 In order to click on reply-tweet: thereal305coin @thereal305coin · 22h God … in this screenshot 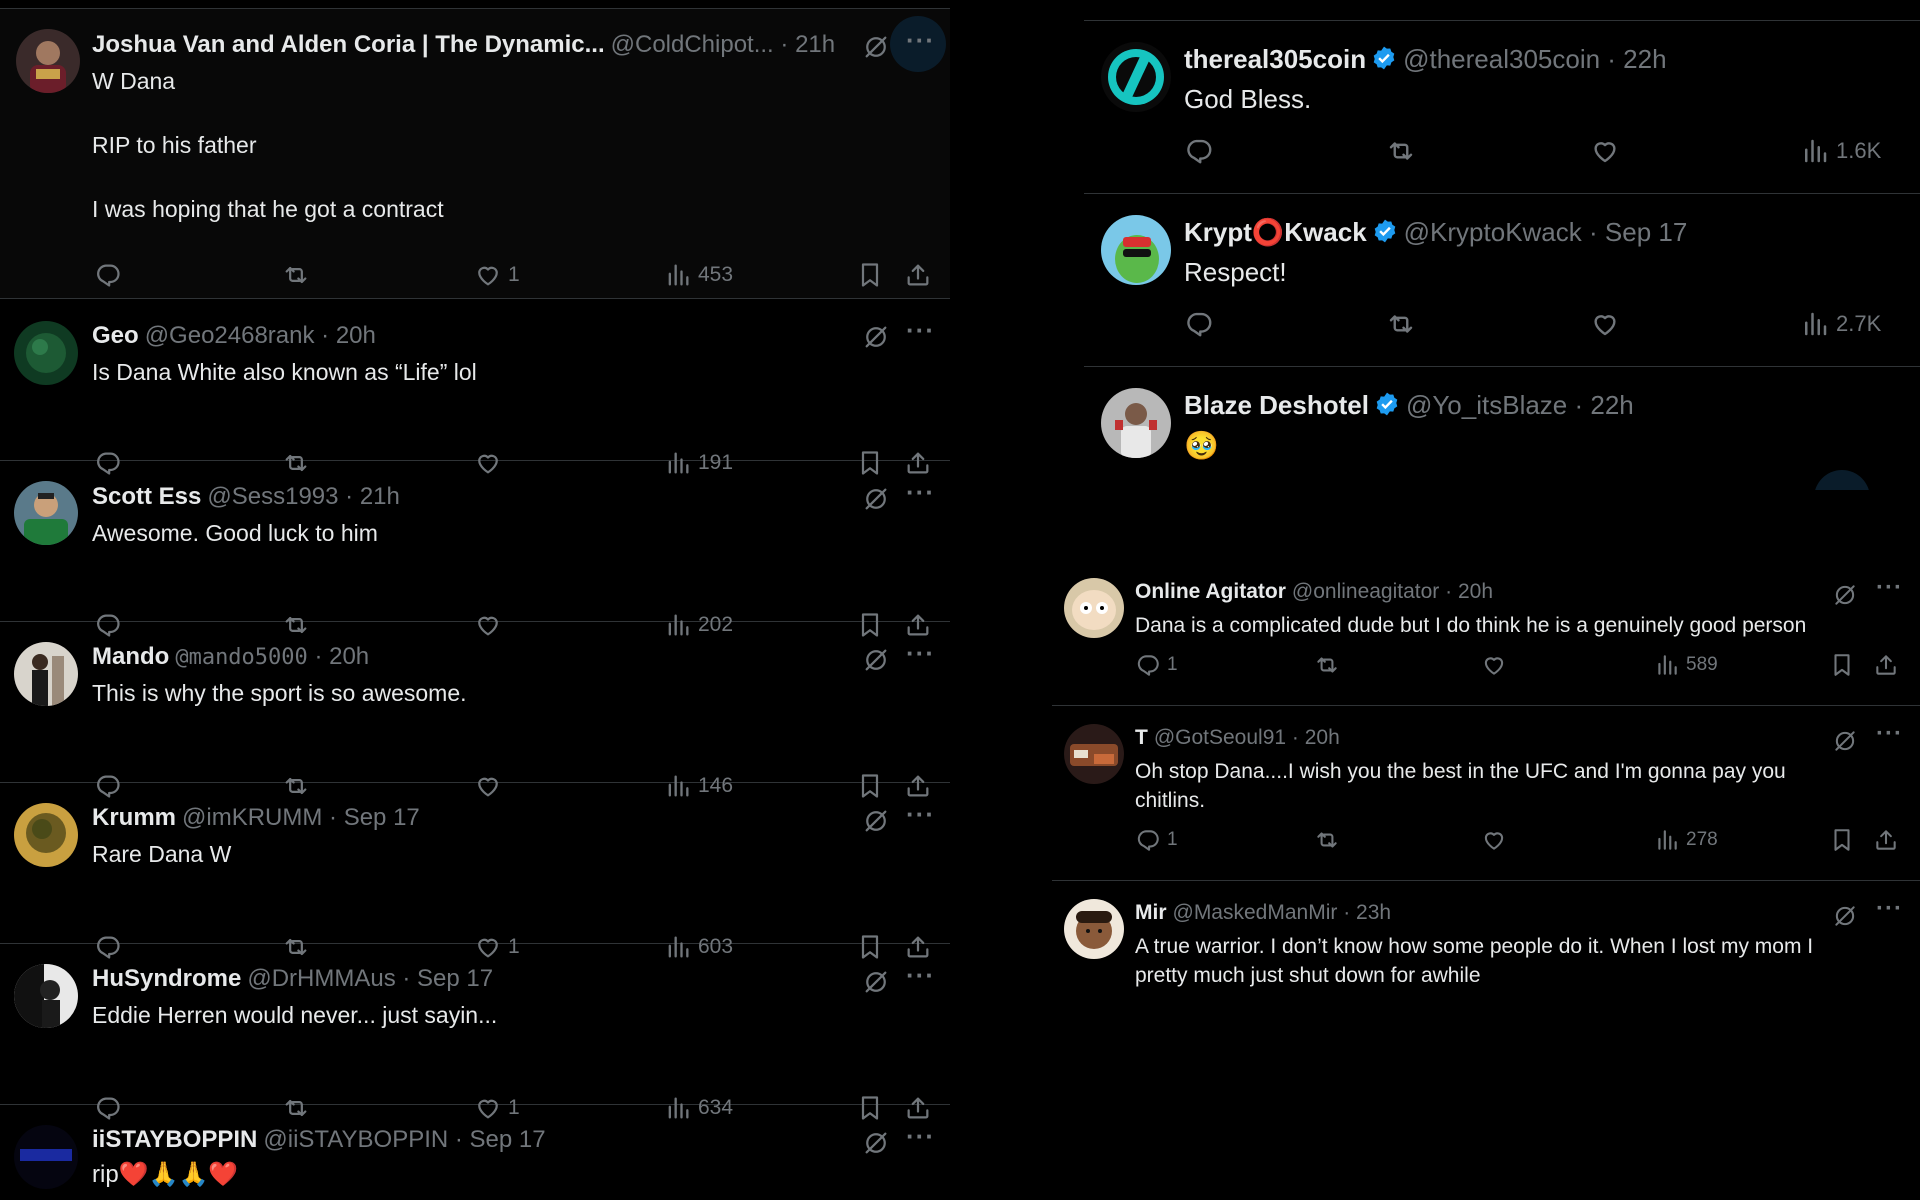, I will do `click(1502, 107)`.